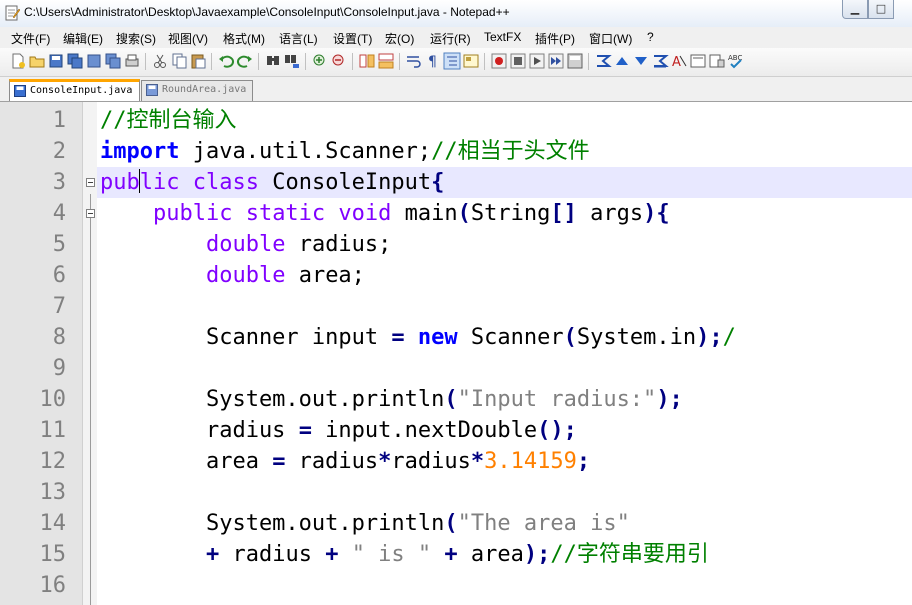 This screenshot has height=605, width=912. What do you see at coordinates (717, 61) in the screenshot?
I see `textfx-7-icon` at bounding box center [717, 61].